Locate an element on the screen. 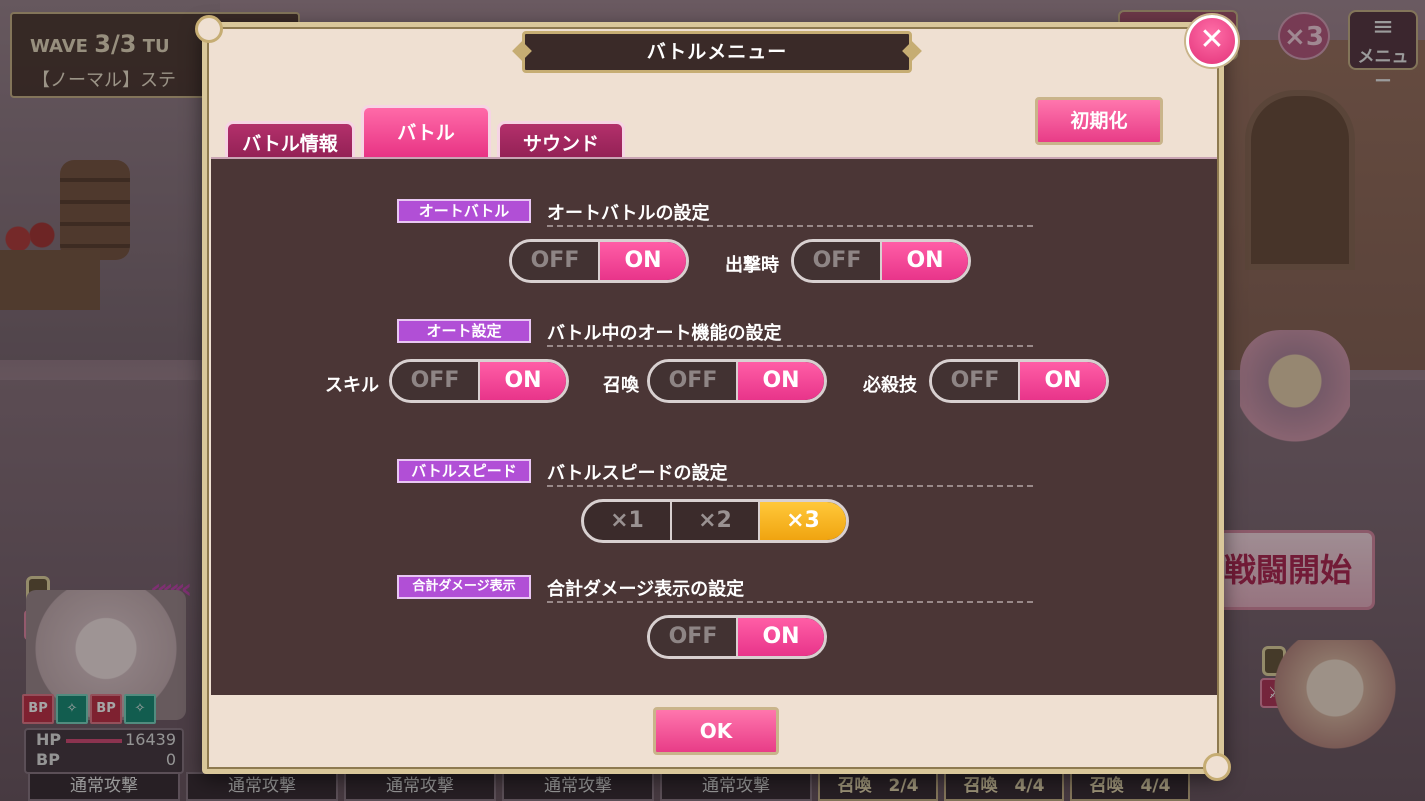 The height and width of the screenshot is (801, 1425). auto-battle-toggle: OFF ON is located at coordinates (599, 261).